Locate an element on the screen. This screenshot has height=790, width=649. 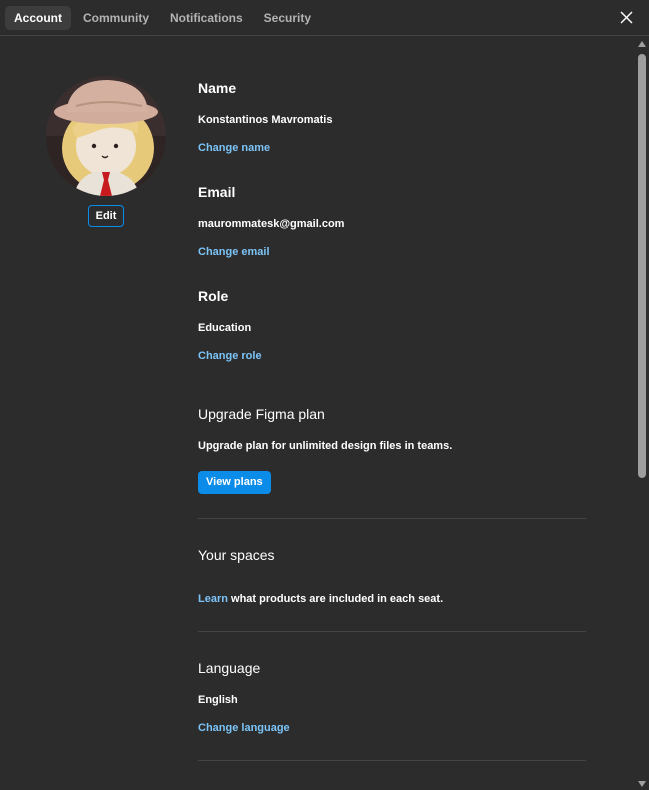
spaces-description-text: what products are included in each seat. is located at coordinates (335, 599).